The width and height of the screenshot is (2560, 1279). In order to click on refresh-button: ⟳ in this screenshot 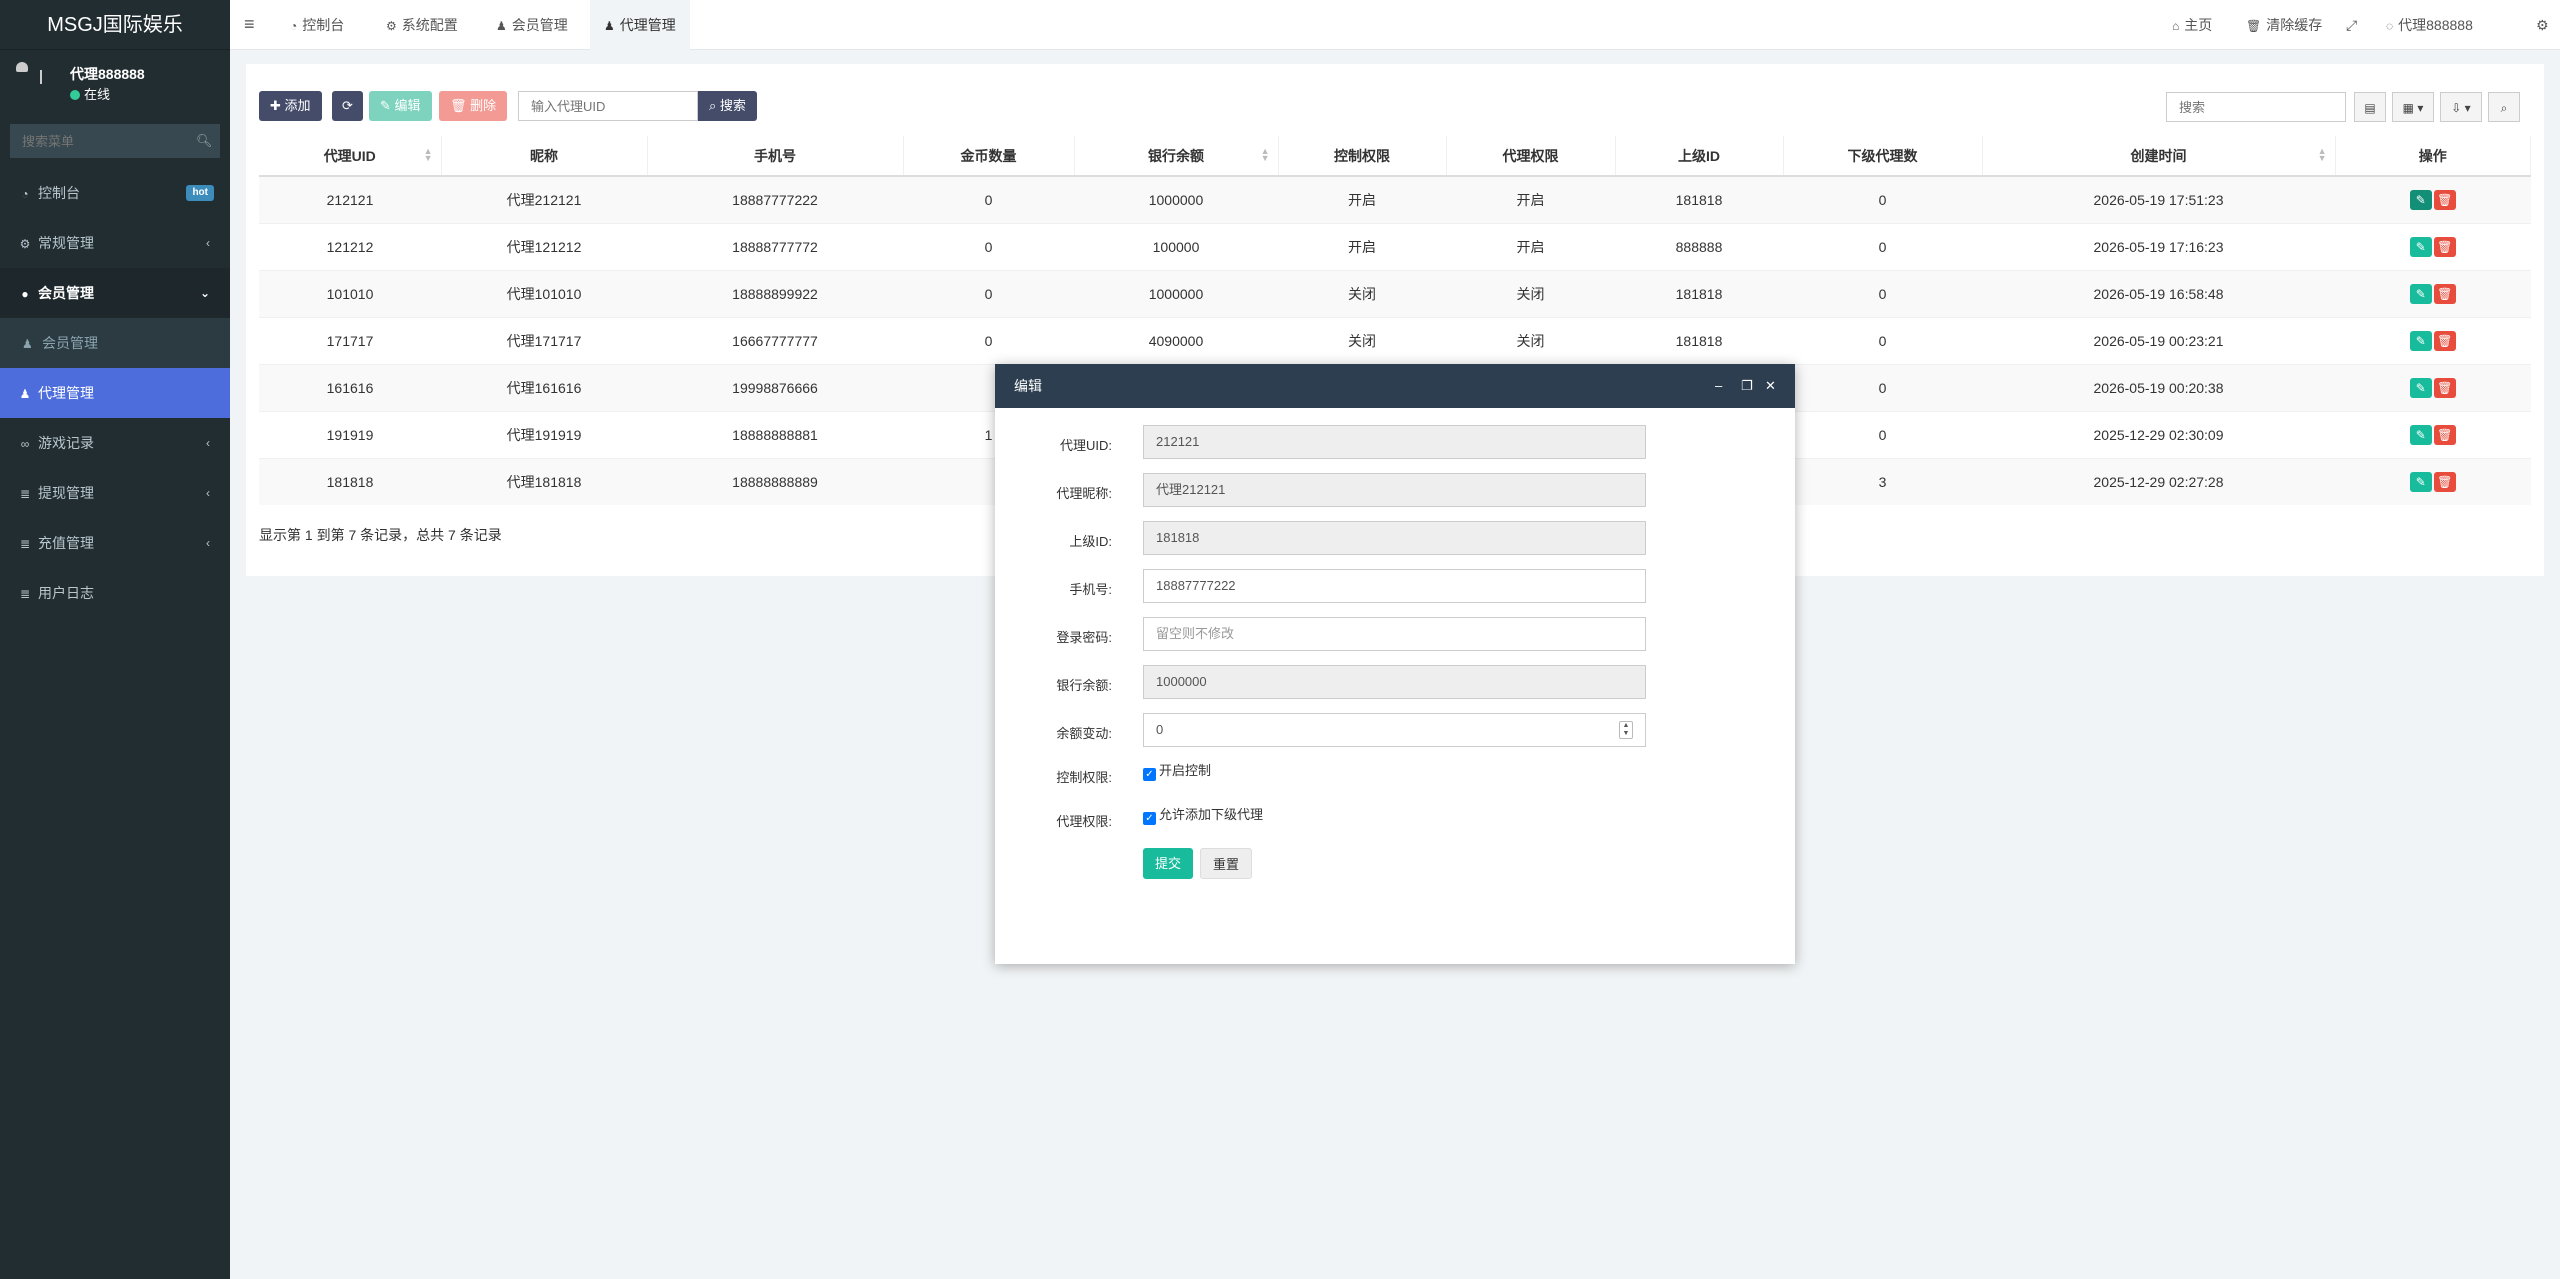, I will do `click(347, 106)`.